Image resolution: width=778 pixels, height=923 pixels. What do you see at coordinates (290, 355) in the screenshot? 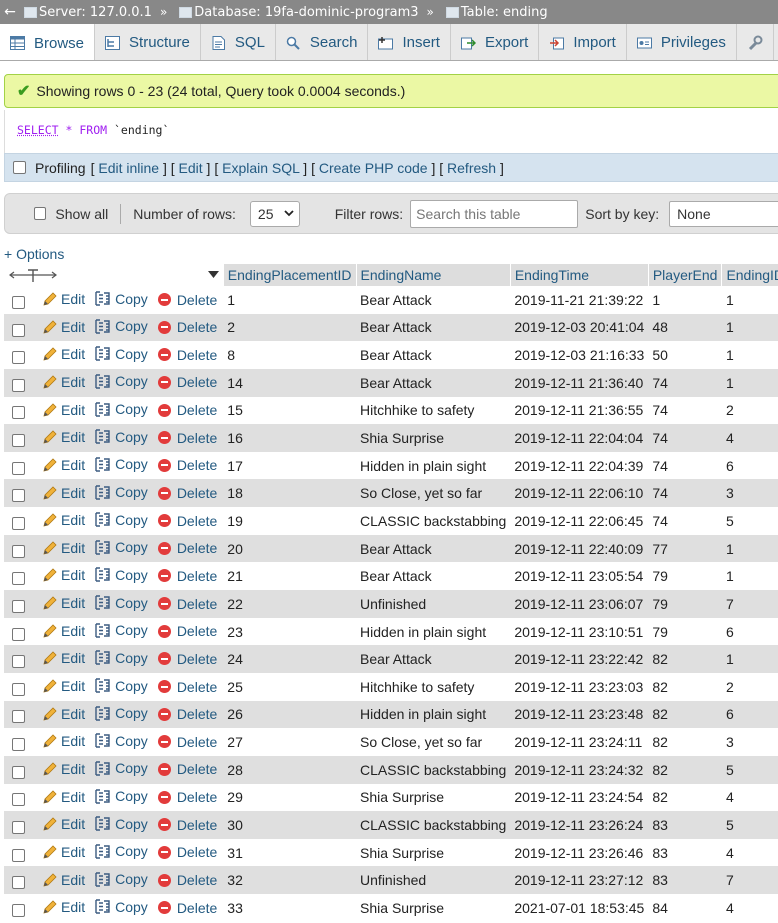
I see `cell-endingplacementid: 8` at bounding box center [290, 355].